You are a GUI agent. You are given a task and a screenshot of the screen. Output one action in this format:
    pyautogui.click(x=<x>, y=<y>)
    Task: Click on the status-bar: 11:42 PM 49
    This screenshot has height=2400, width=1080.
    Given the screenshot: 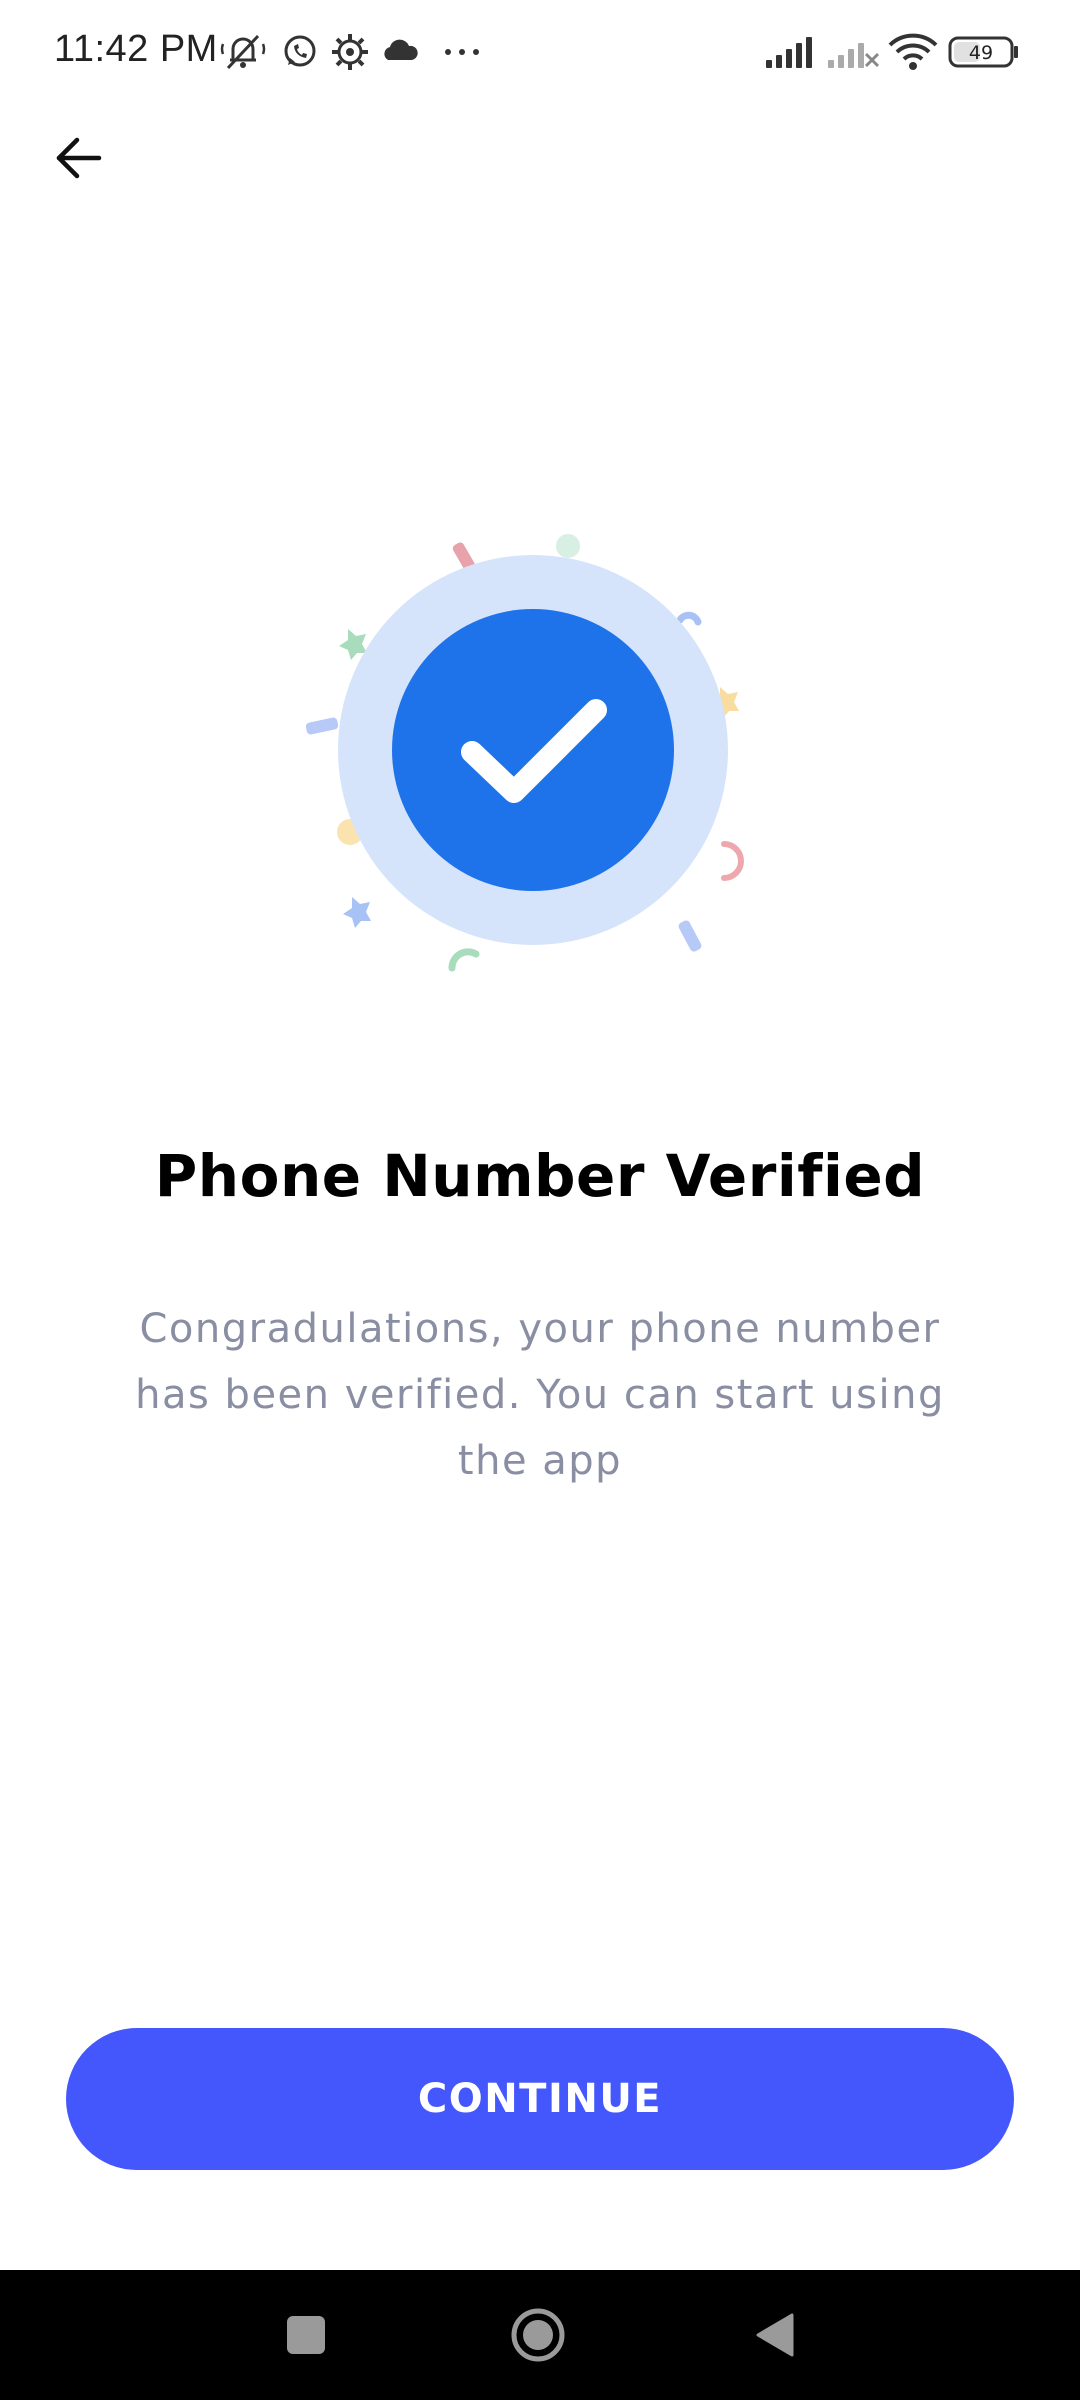 What is the action you would take?
    pyautogui.click(x=540, y=52)
    